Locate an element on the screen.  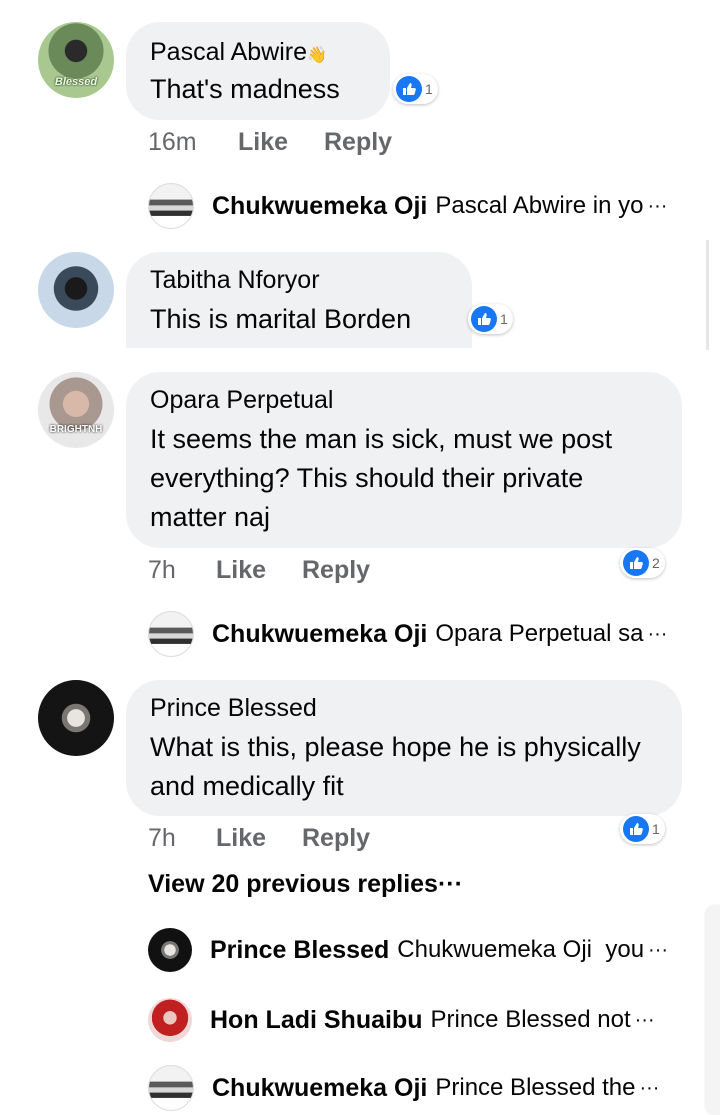
reply-snippet: Prince Blessed the is located at coordinates (535, 1087).